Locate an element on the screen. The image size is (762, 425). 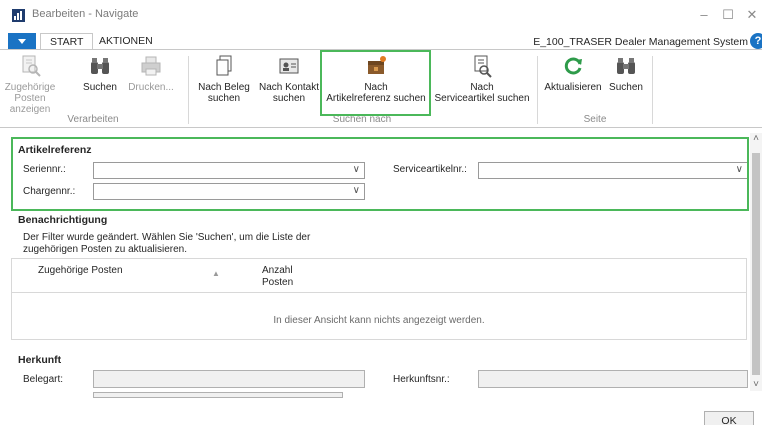
related-entries-icon is located at coordinates (31, 66).